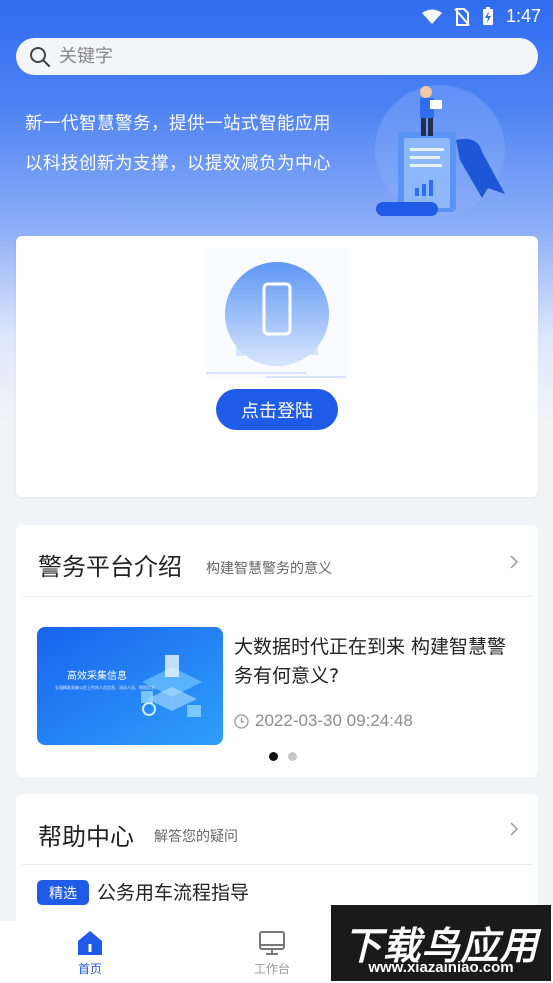  Describe the element at coordinates (63, 892) in the screenshot. I see `featured-badge: 精选` at that location.